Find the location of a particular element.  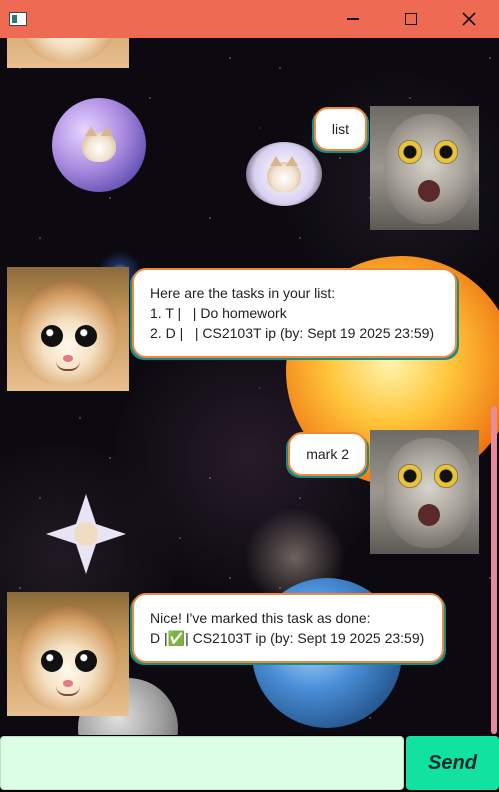

background-cloud is located at coordinates (284, 174).